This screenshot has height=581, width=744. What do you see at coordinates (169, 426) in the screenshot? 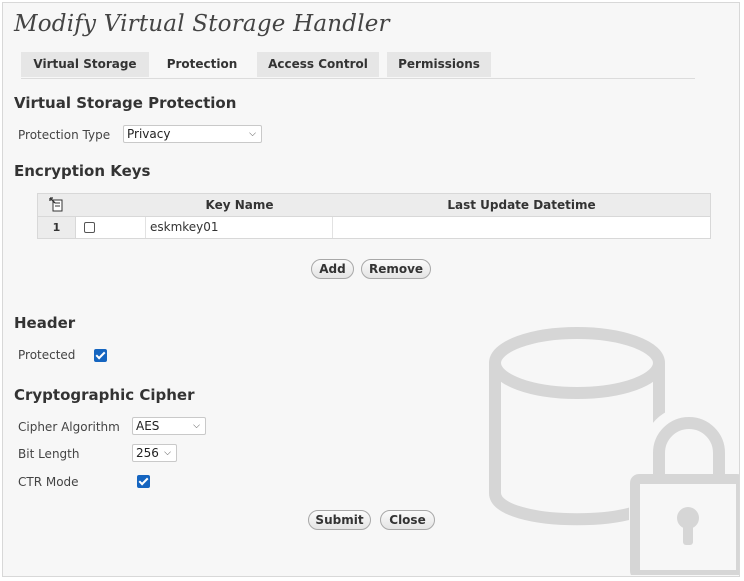
I see `cipher-algorithm-select: AES ⌵` at bounding box center [169, 426].